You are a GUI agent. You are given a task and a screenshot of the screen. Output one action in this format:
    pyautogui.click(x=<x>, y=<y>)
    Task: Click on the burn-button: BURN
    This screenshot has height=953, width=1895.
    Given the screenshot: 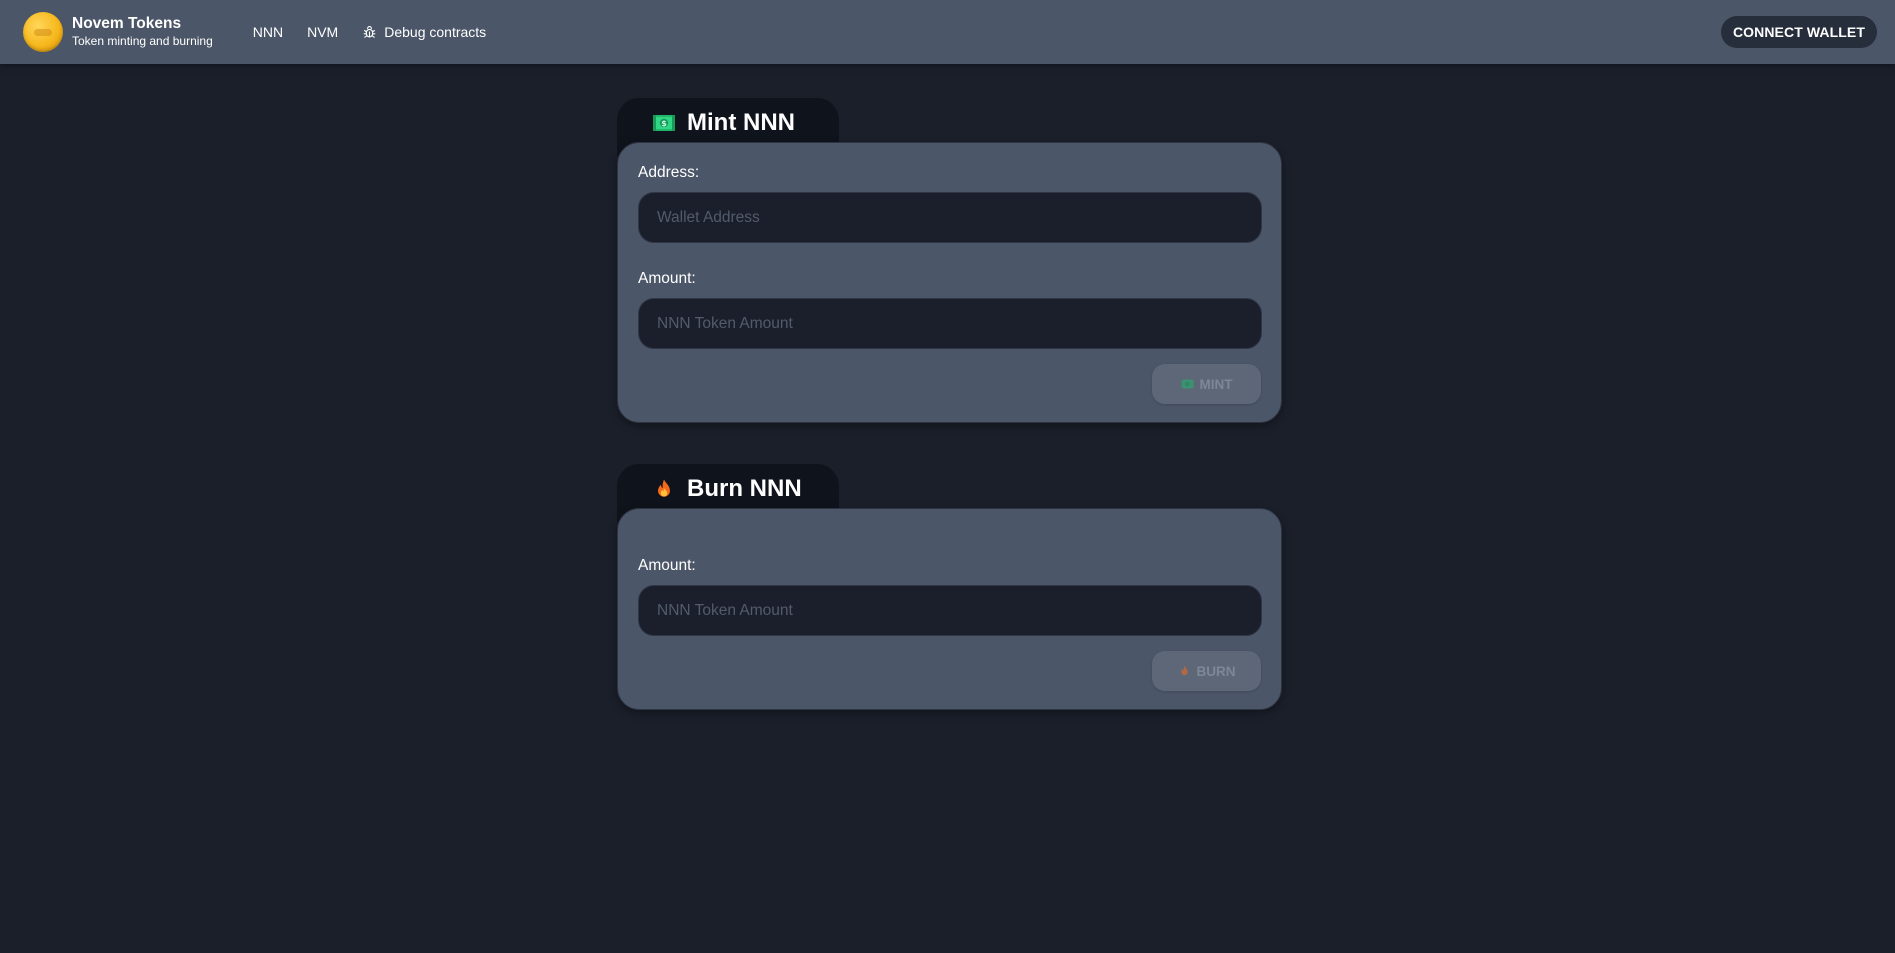 What is the action you would take?
    pyautogui.click(x=1206, y=671)
    